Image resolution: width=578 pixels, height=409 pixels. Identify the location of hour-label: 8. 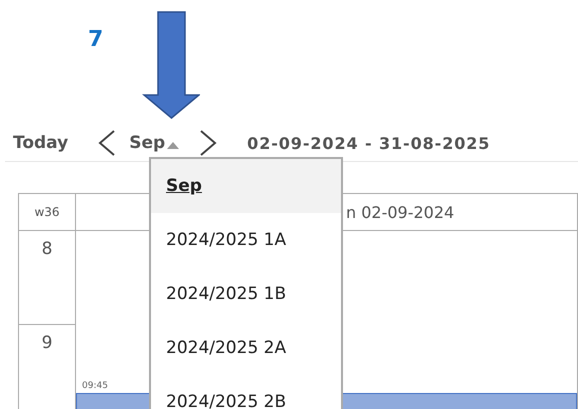
(47, 278).